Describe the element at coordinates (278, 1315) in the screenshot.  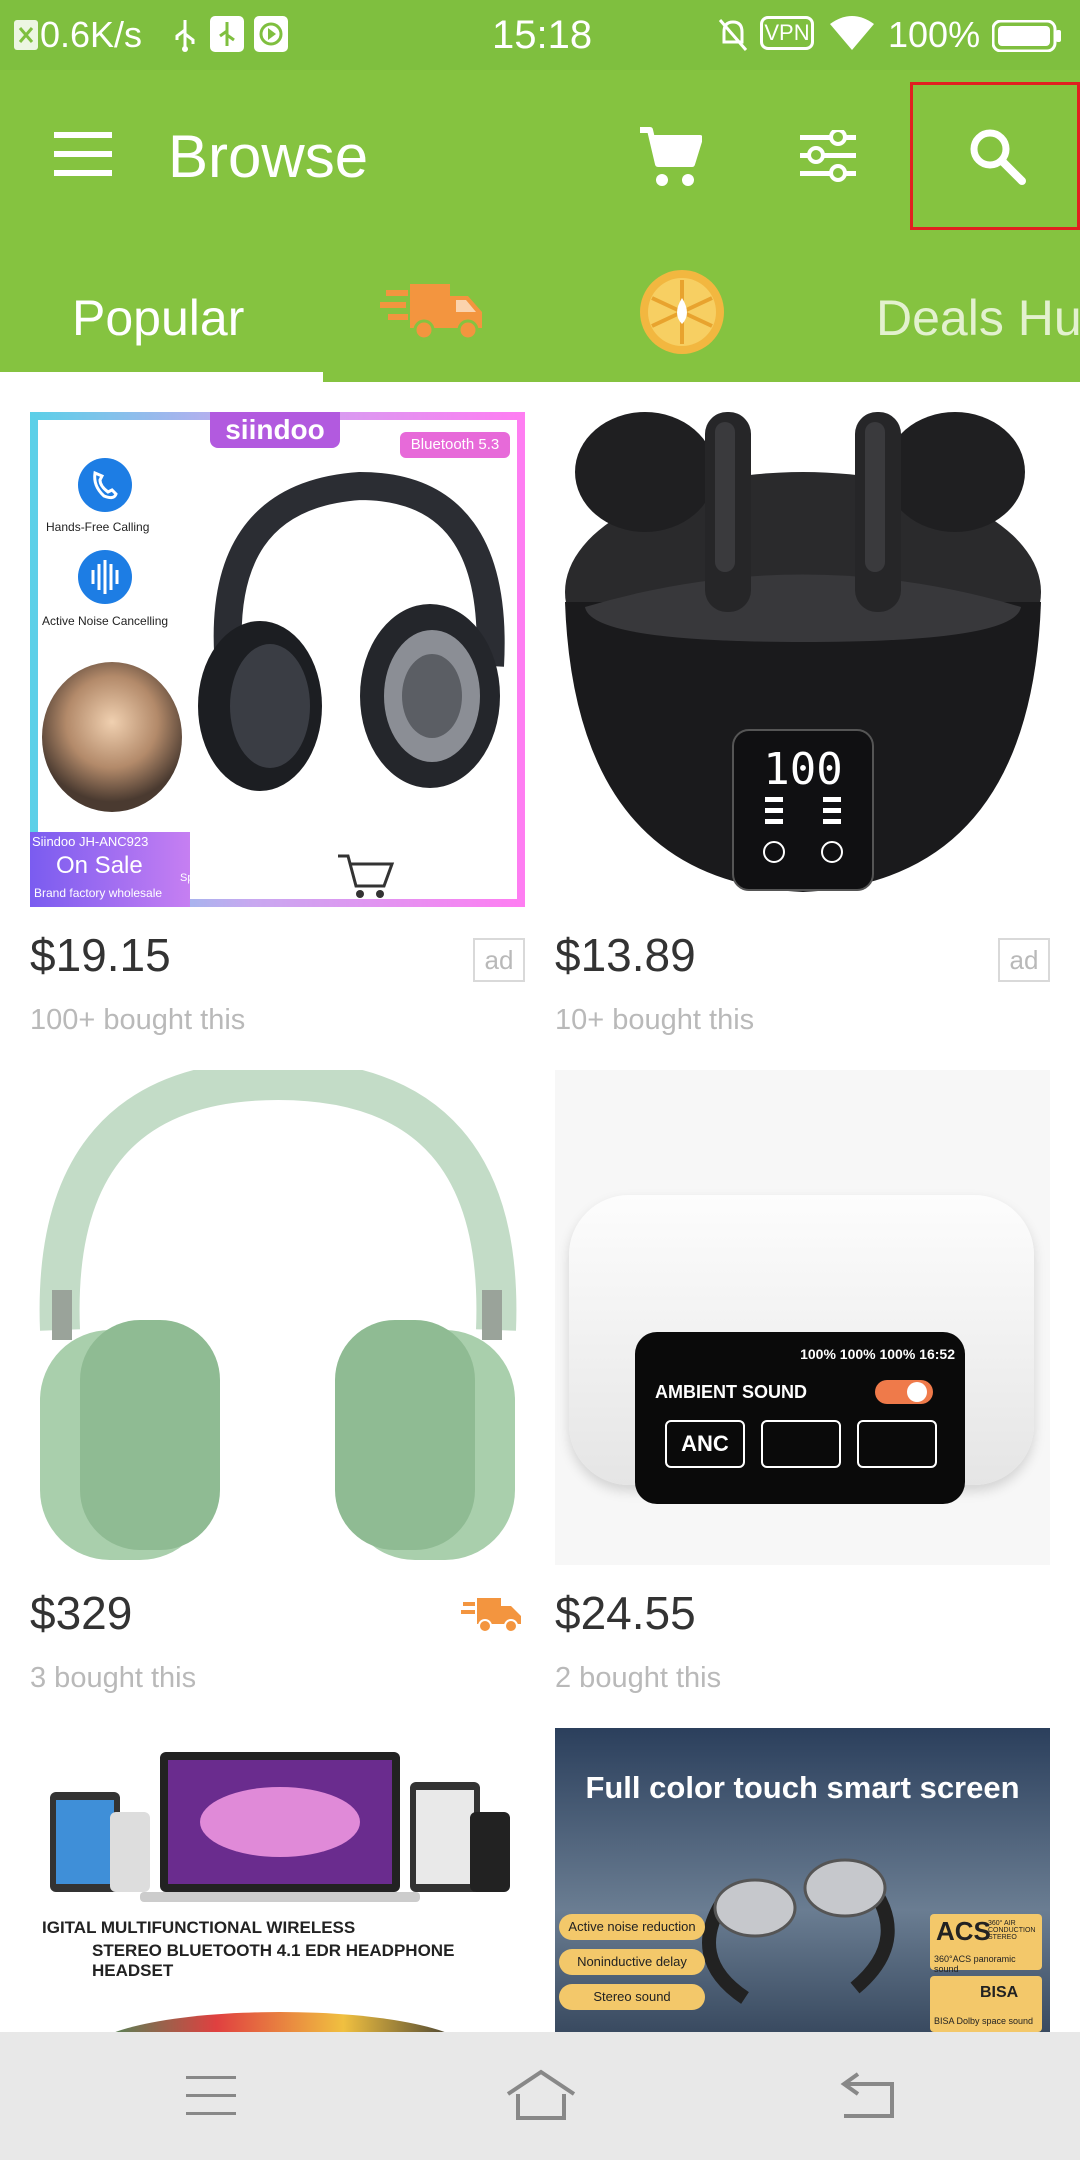
I see `green-headphones-illustration` at that location.